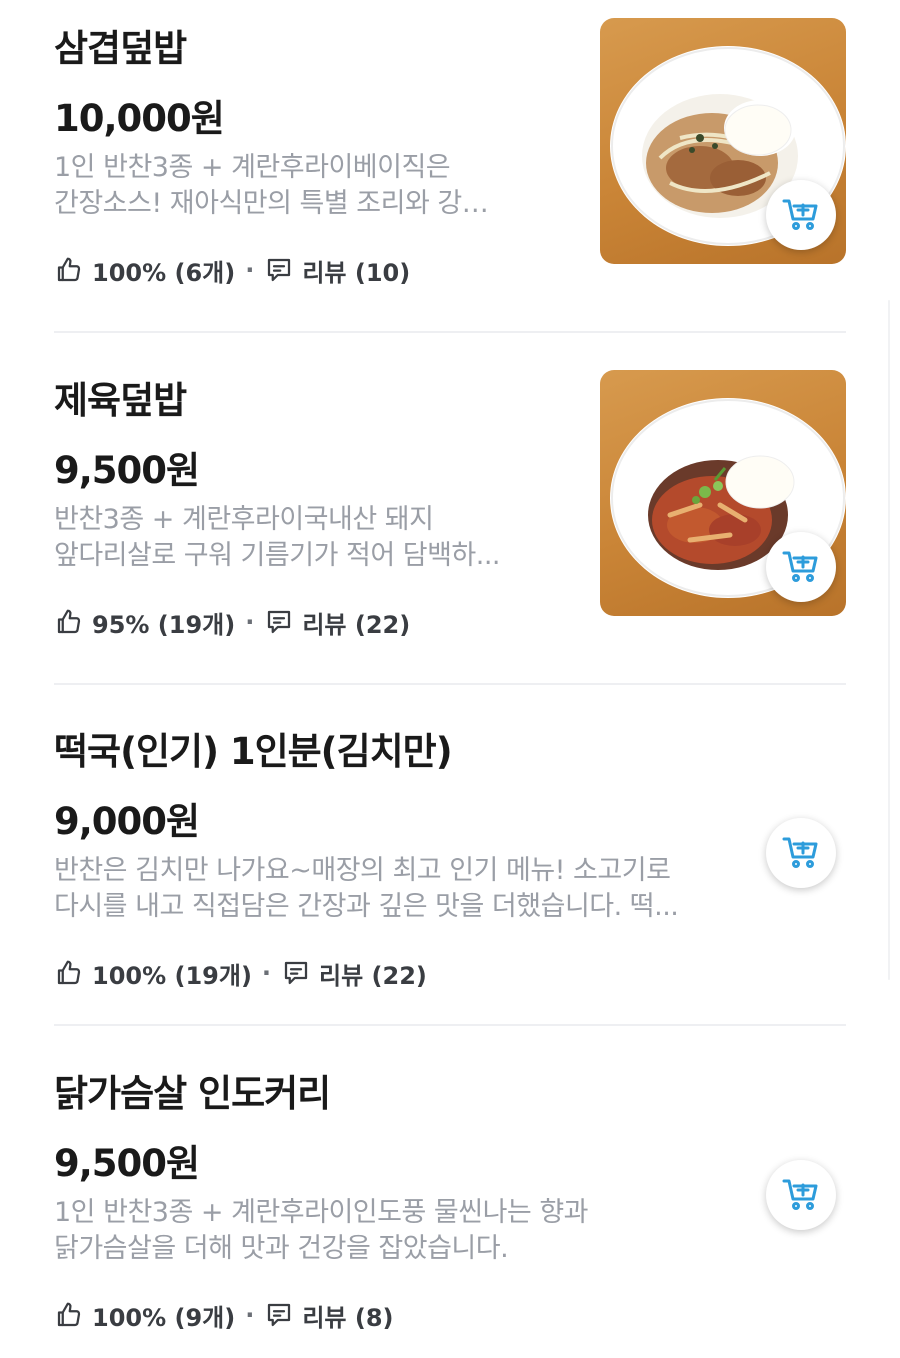 The height and width of the screenshot is (1358, 900). What do you see at coordinates (164, 624) in the screenshot?
I see `rating-text: 95% (19개)` at bounding box center [164, 624].